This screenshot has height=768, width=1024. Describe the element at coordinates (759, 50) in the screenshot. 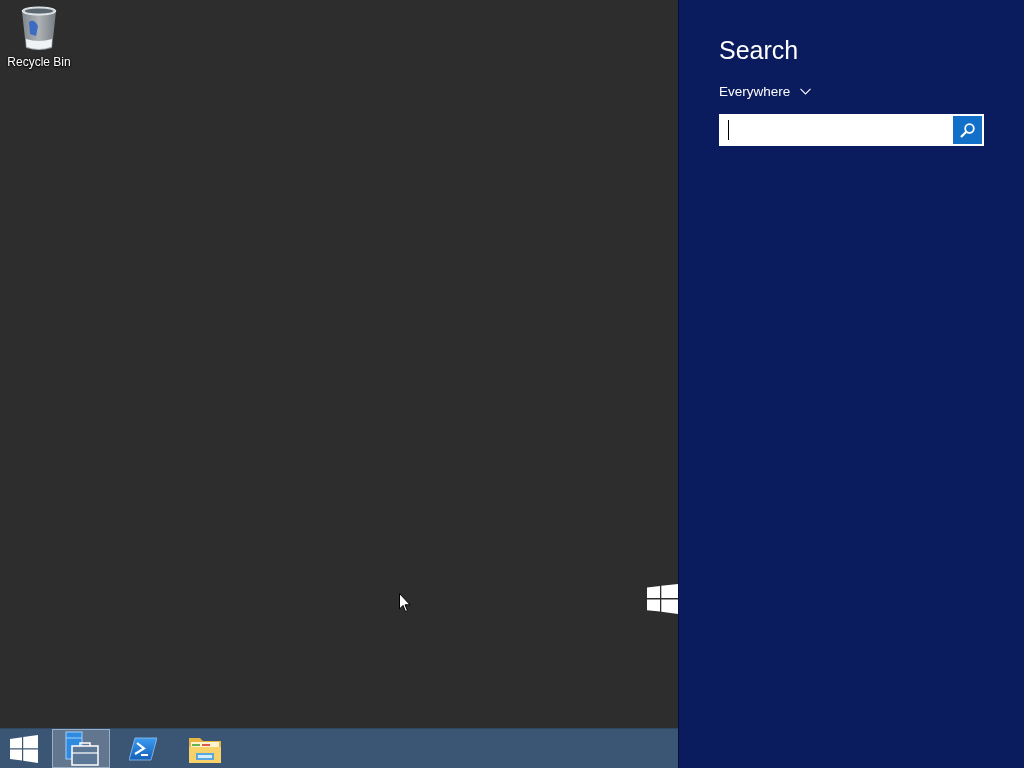

I see `pane-title: Search` at that location.